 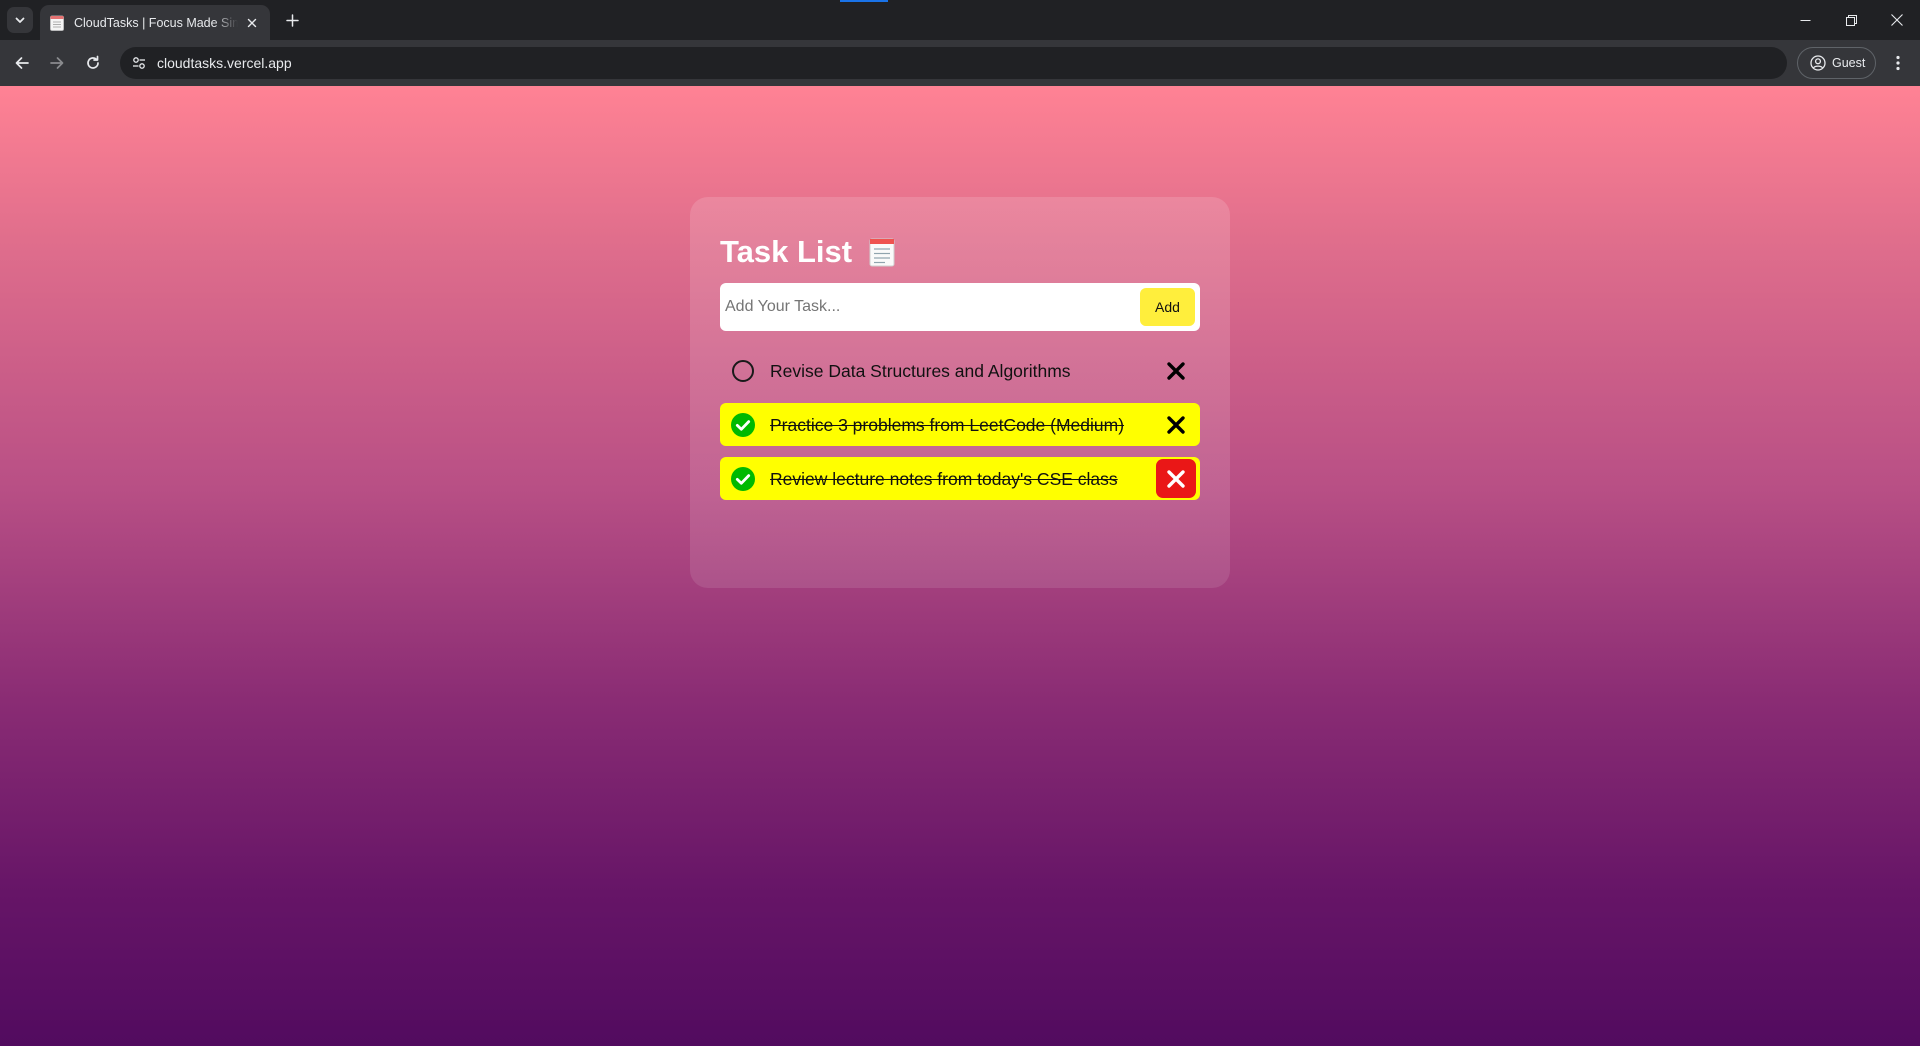 I want to click on browser-menu-button, so click(x=1898, y=63).